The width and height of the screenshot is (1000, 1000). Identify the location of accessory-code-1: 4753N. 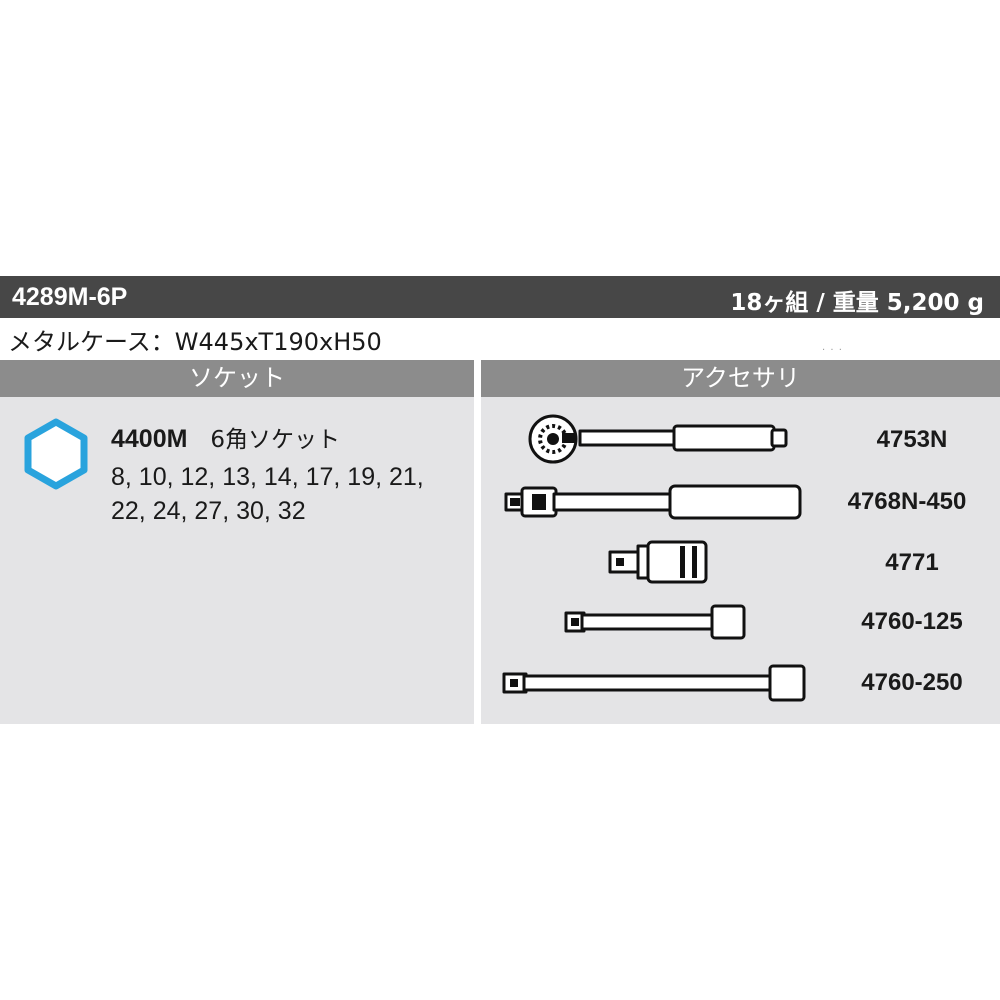
(912, 439).